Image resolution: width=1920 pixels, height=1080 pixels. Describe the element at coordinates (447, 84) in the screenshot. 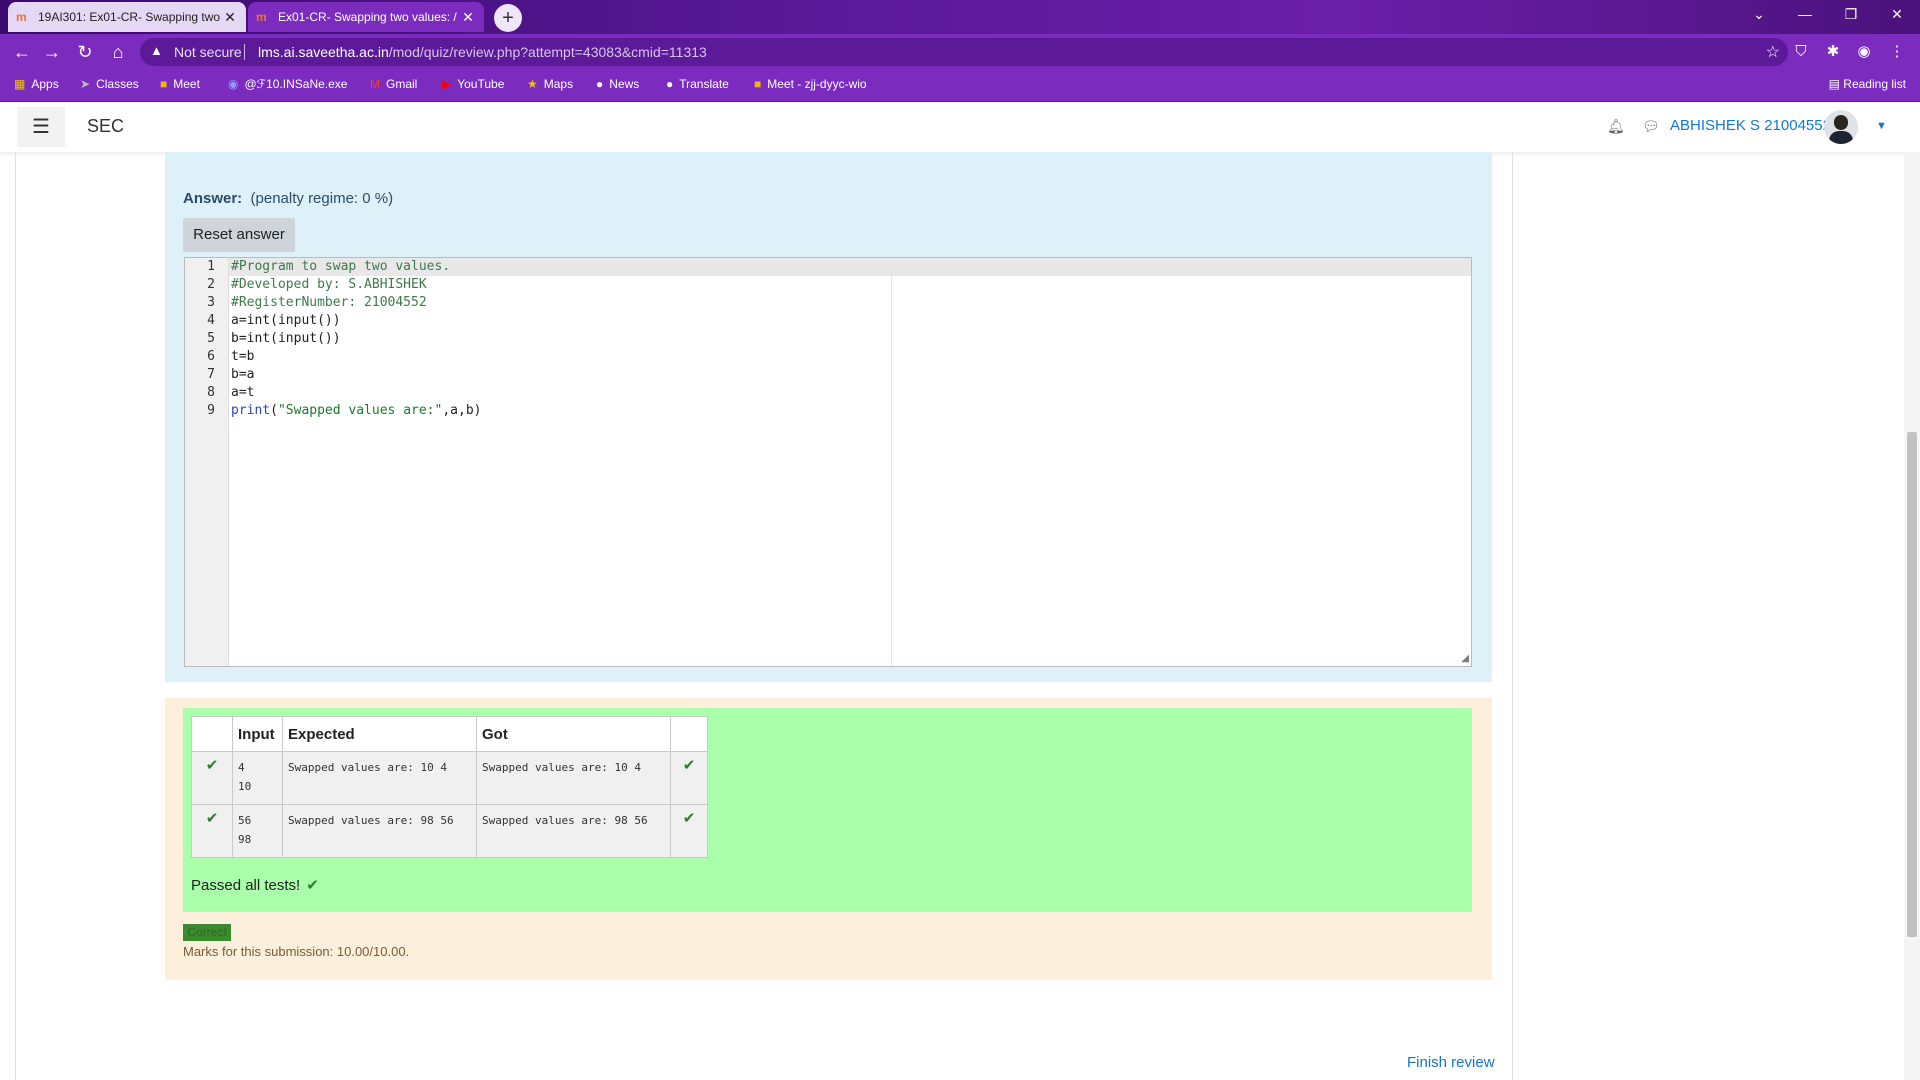

I see `youtube-icon: ▶` at that location.